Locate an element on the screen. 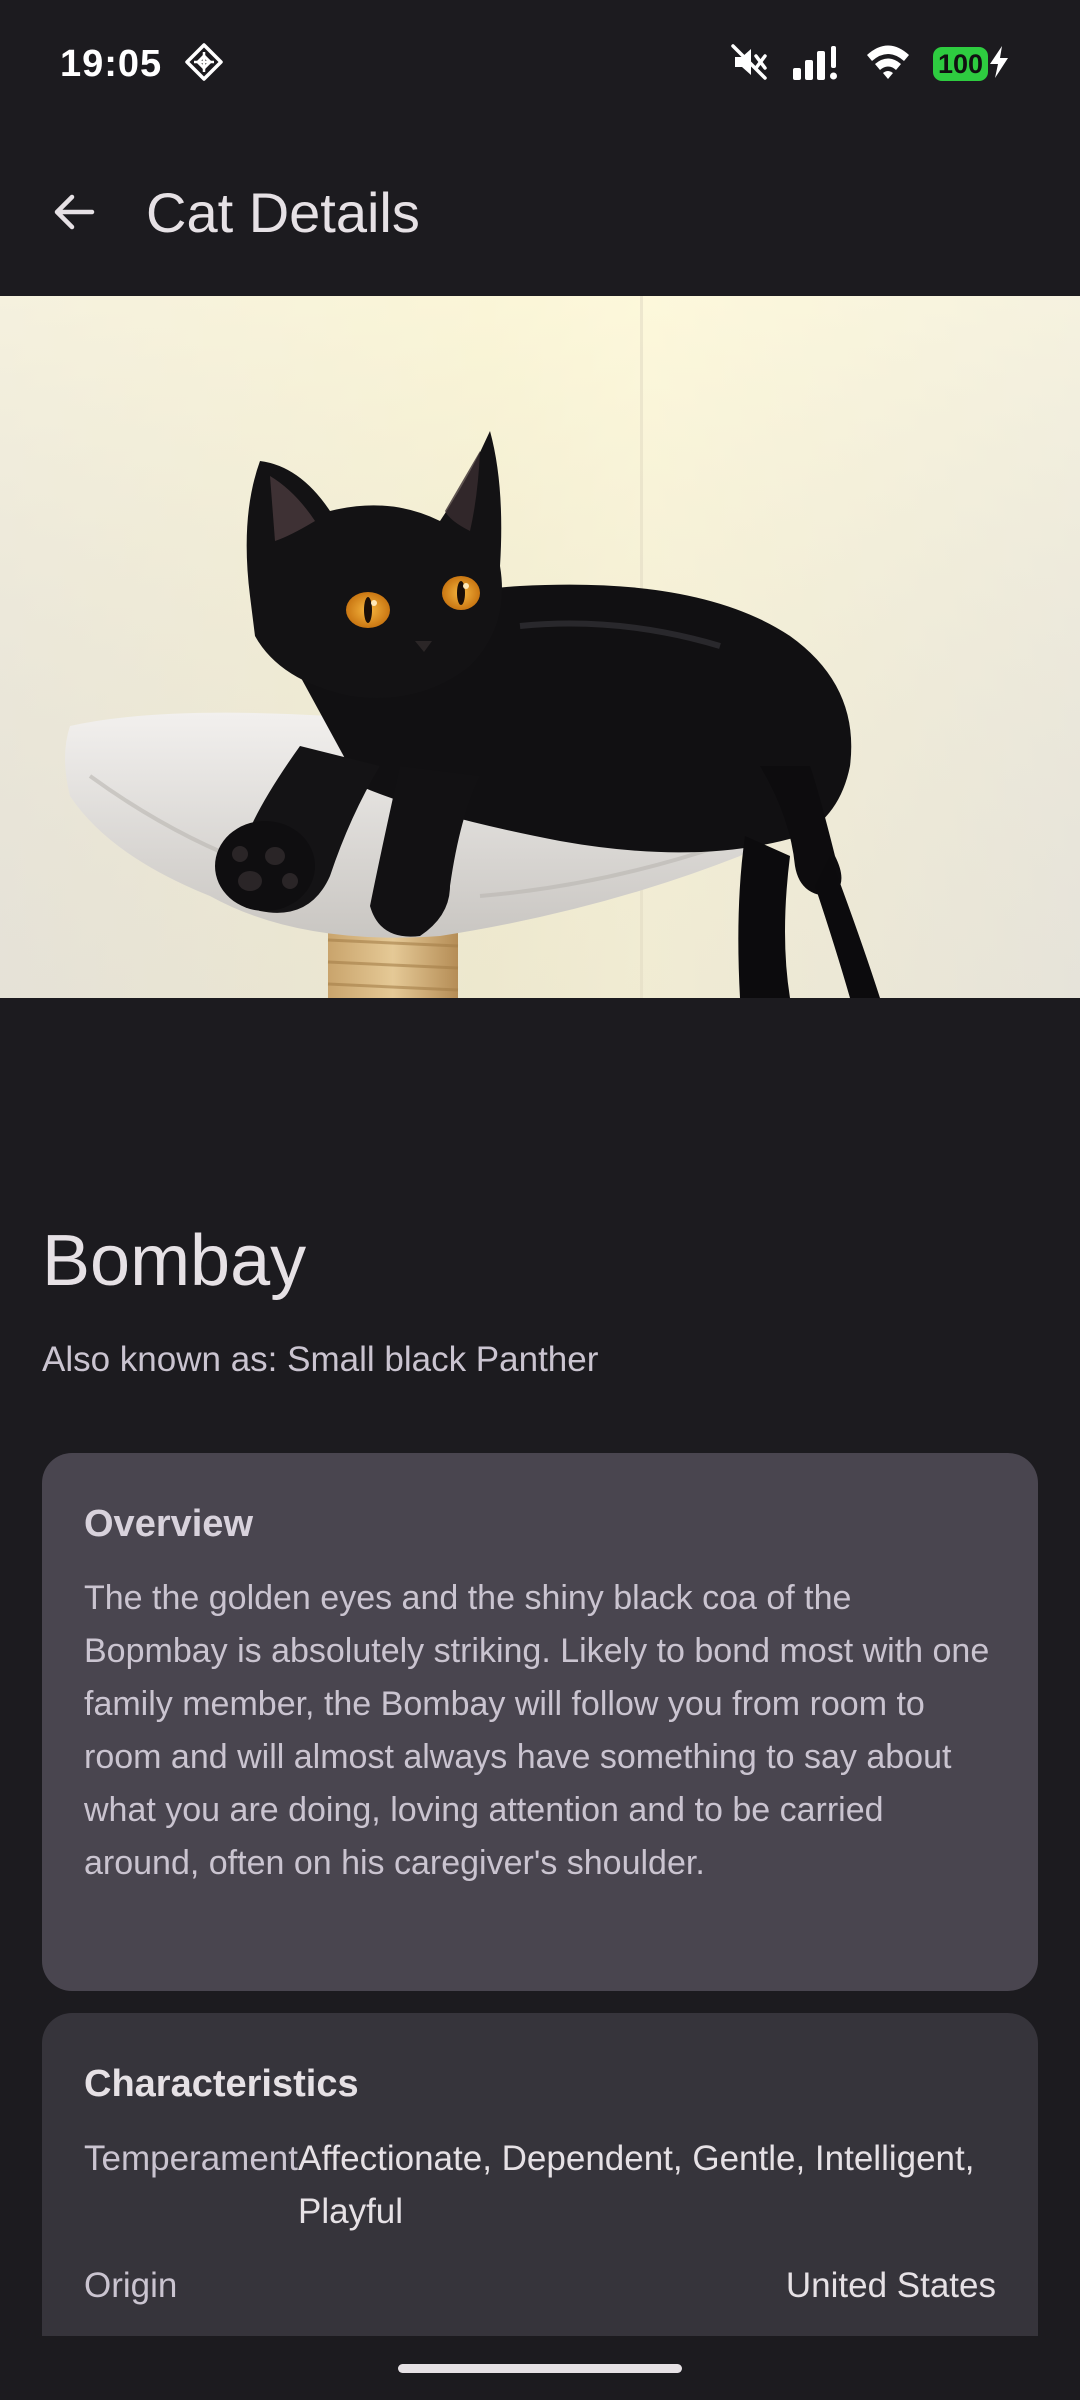 The image size is (1080, 2400). wifi-icon is located at coordinates (888, 64).